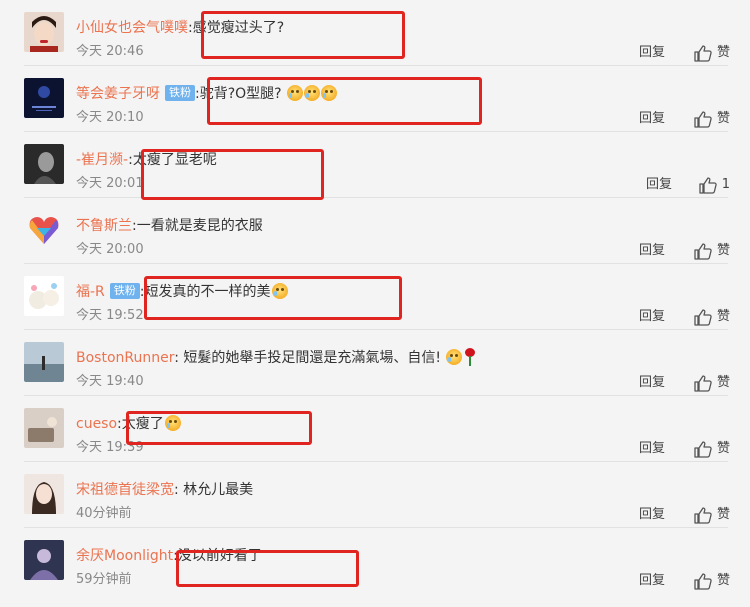 The height and width of the screenshot is (607, 750). I want to click on comment-line: 福-R 铁粉:短发真的不一样的美, so click(182, 292).